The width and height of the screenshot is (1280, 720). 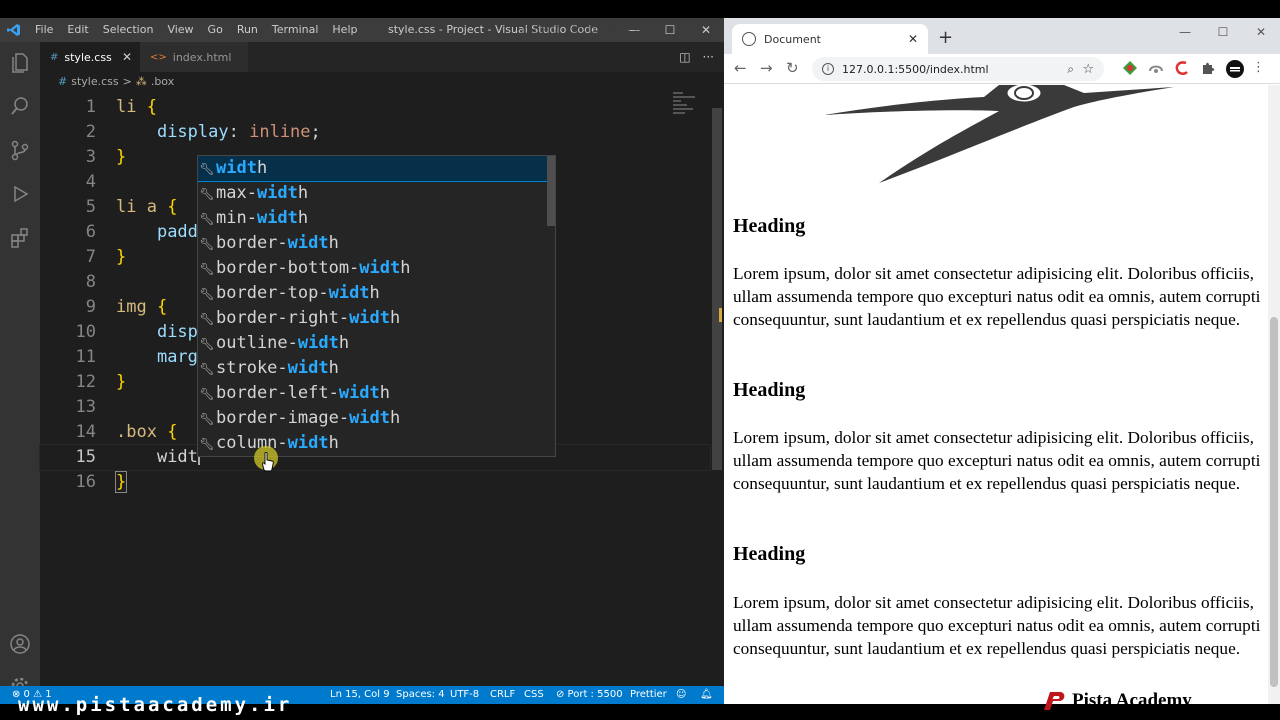 What do you see at coordinates (20, 62) in the screenshot?
I see `explorer-icon` at bounding box center [20, 62].